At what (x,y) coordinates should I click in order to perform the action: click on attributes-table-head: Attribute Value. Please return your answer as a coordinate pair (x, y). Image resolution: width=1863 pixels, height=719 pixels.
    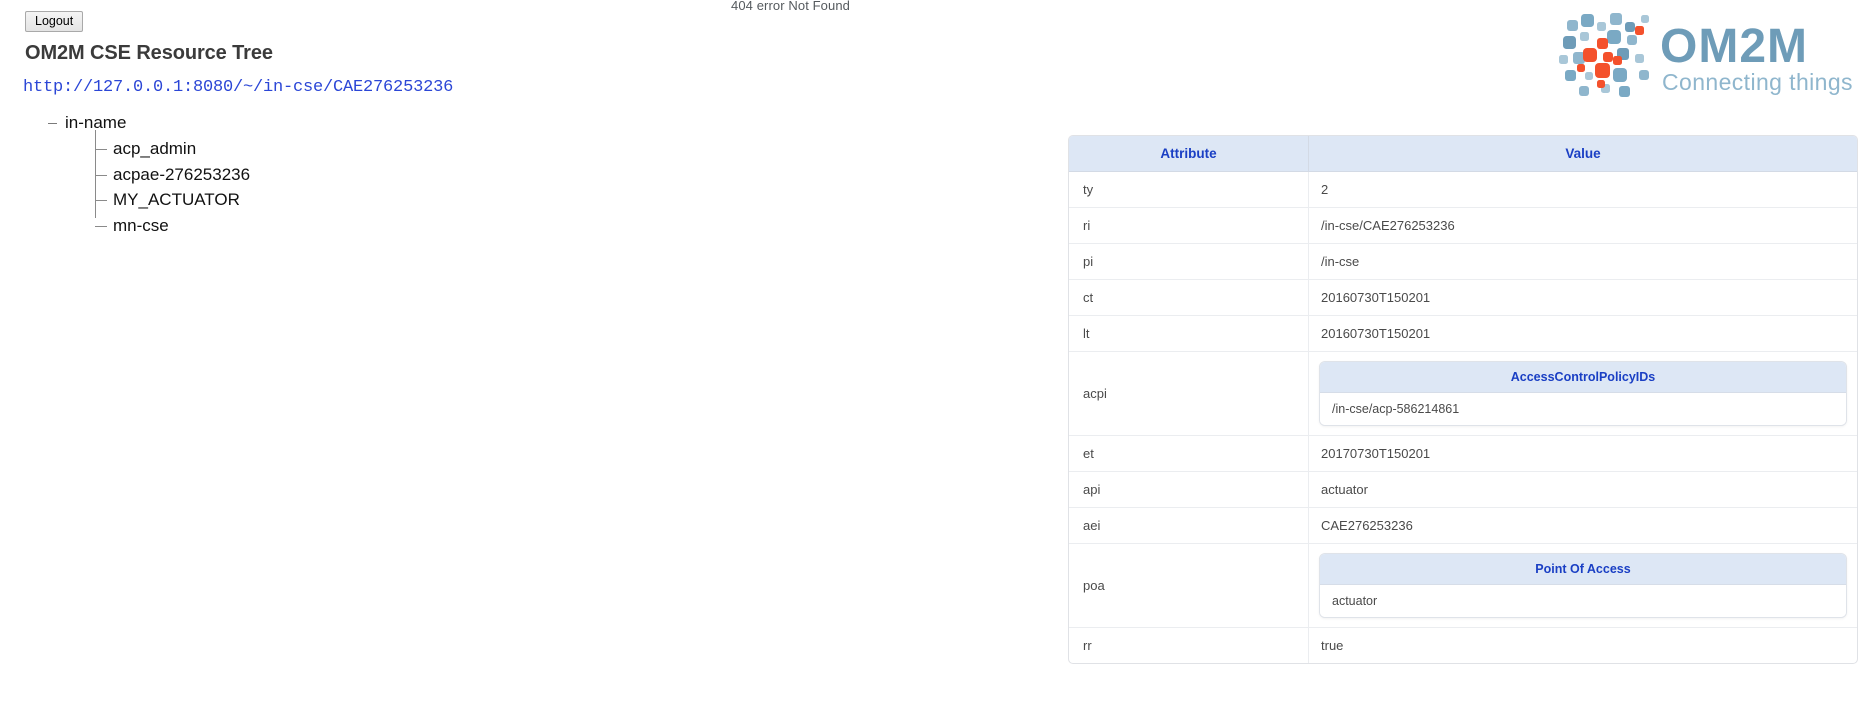
    Looking at the image, I should click on (1463, 154).